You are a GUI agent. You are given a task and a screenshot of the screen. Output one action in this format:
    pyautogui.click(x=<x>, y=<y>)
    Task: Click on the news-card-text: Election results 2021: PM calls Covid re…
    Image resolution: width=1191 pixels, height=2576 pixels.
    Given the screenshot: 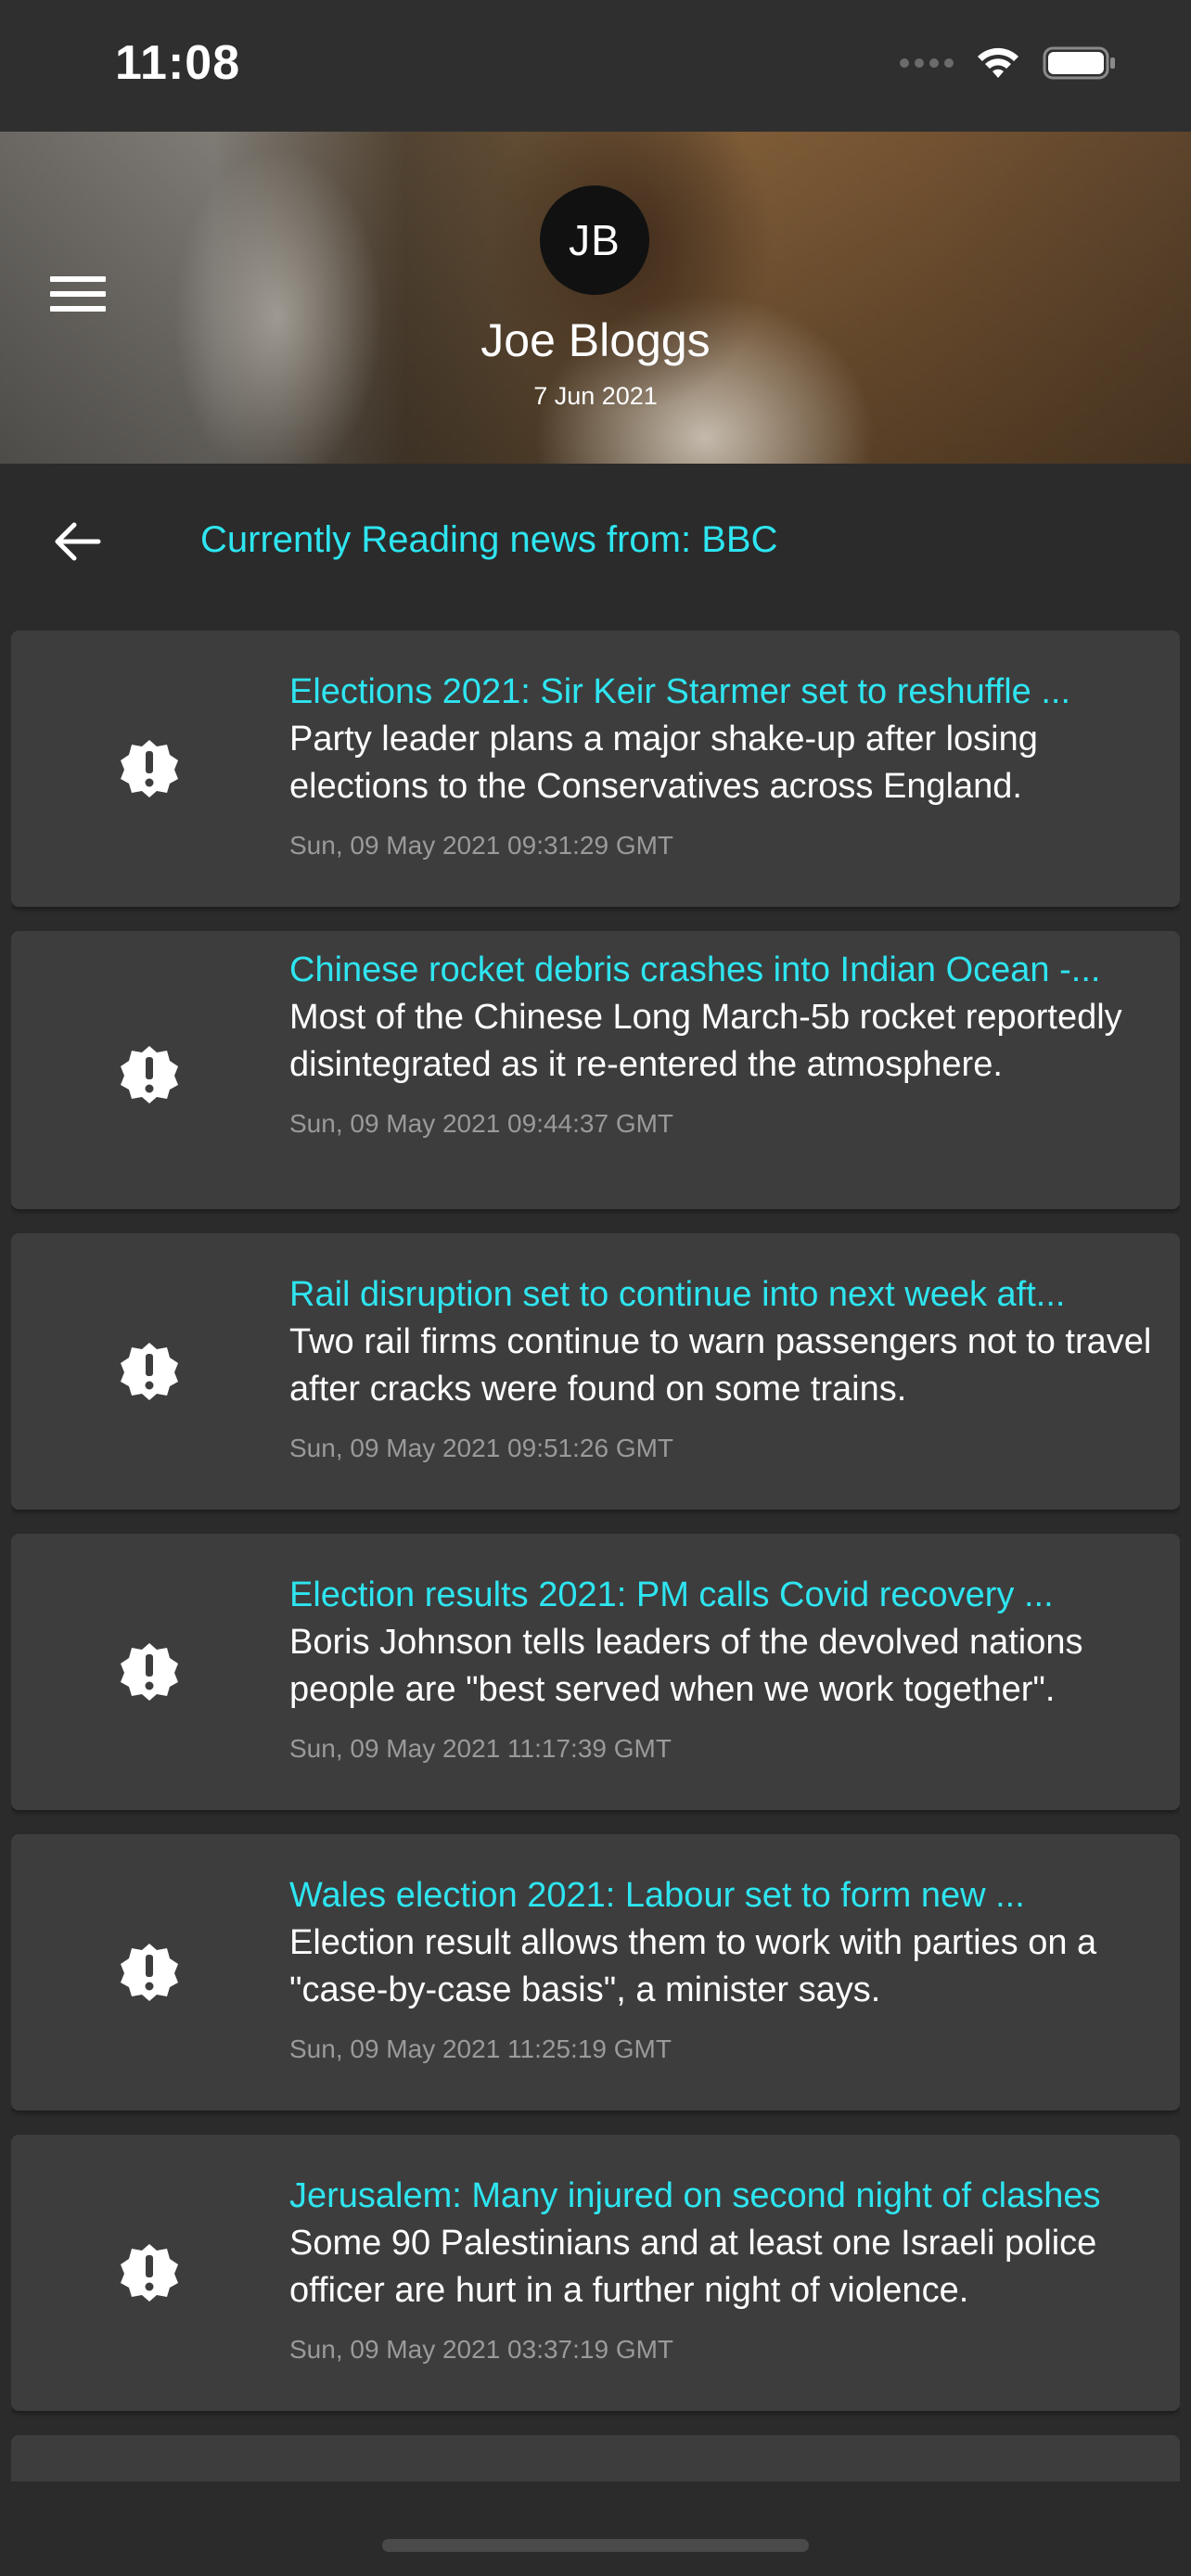 What is the action you would take?
    pyautogui.click(x=728, y=1669)
    